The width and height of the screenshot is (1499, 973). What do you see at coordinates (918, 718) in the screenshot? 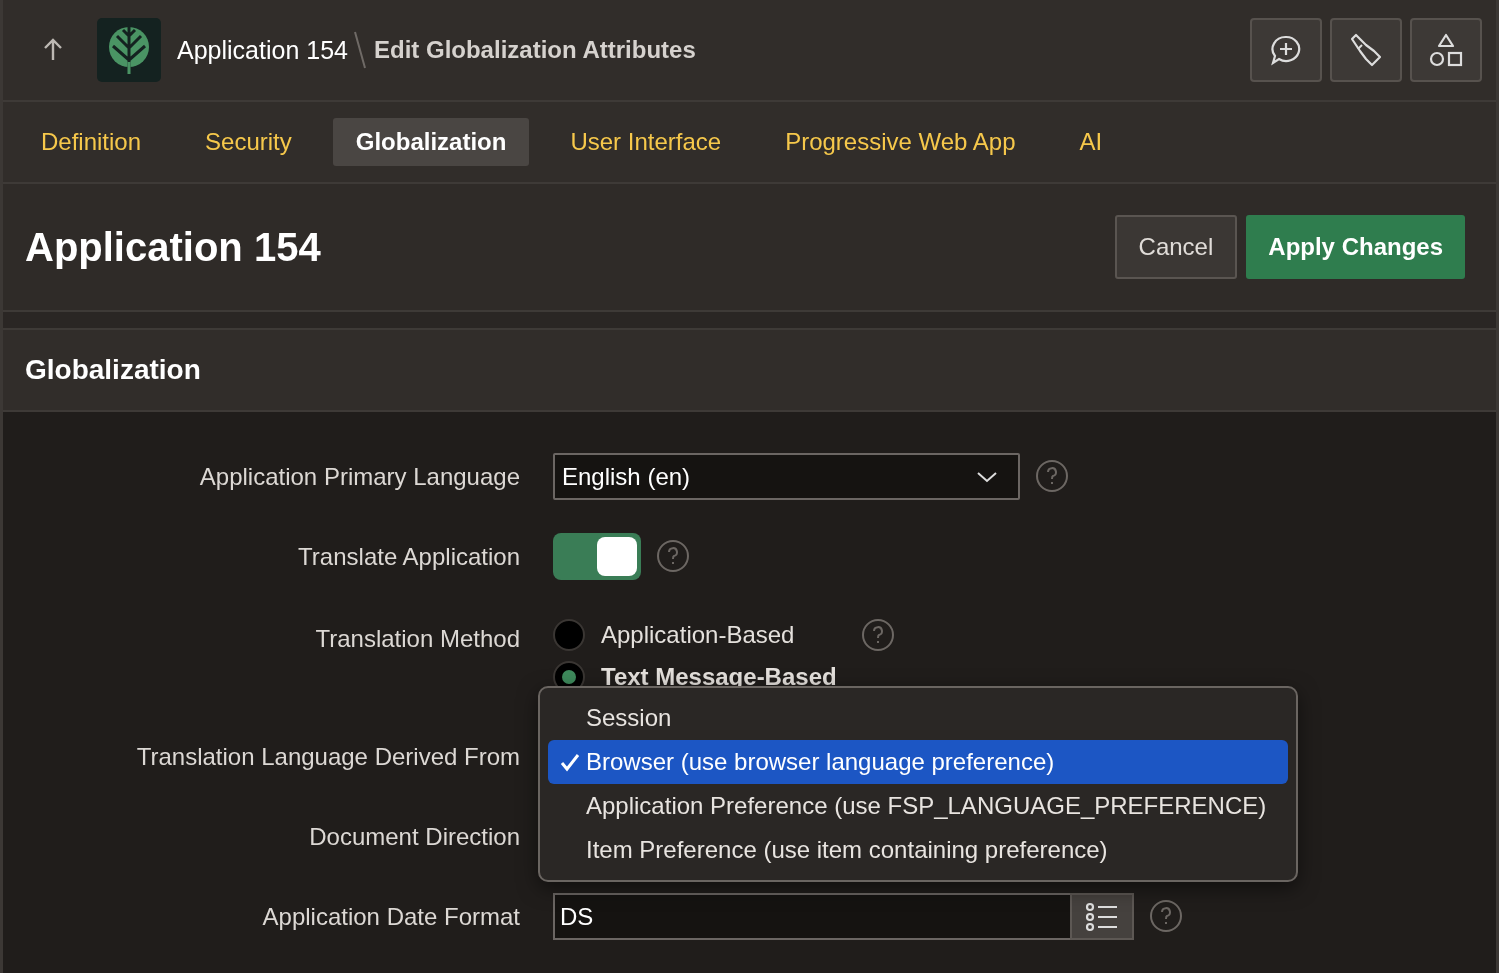
I see `menu-option: Session` at bounding box center [918, 718].